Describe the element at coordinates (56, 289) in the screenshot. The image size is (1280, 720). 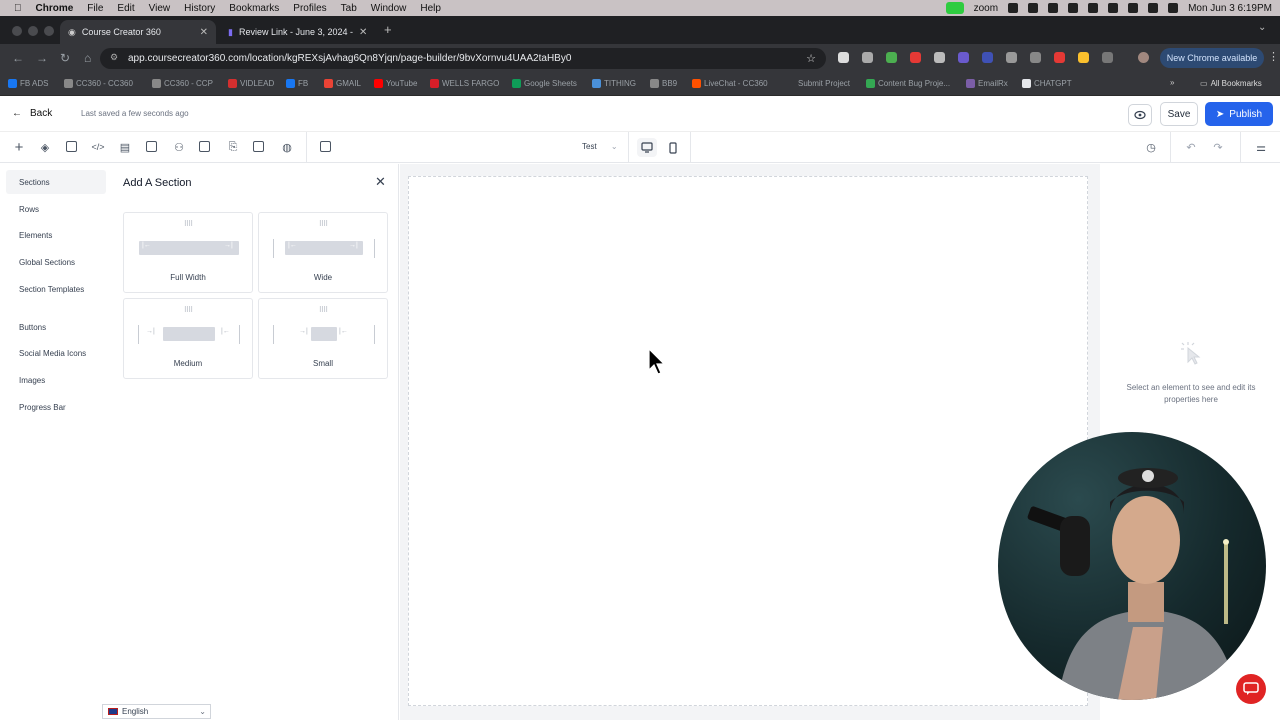
I see `nav-section-templates: Section Templates` at that location.